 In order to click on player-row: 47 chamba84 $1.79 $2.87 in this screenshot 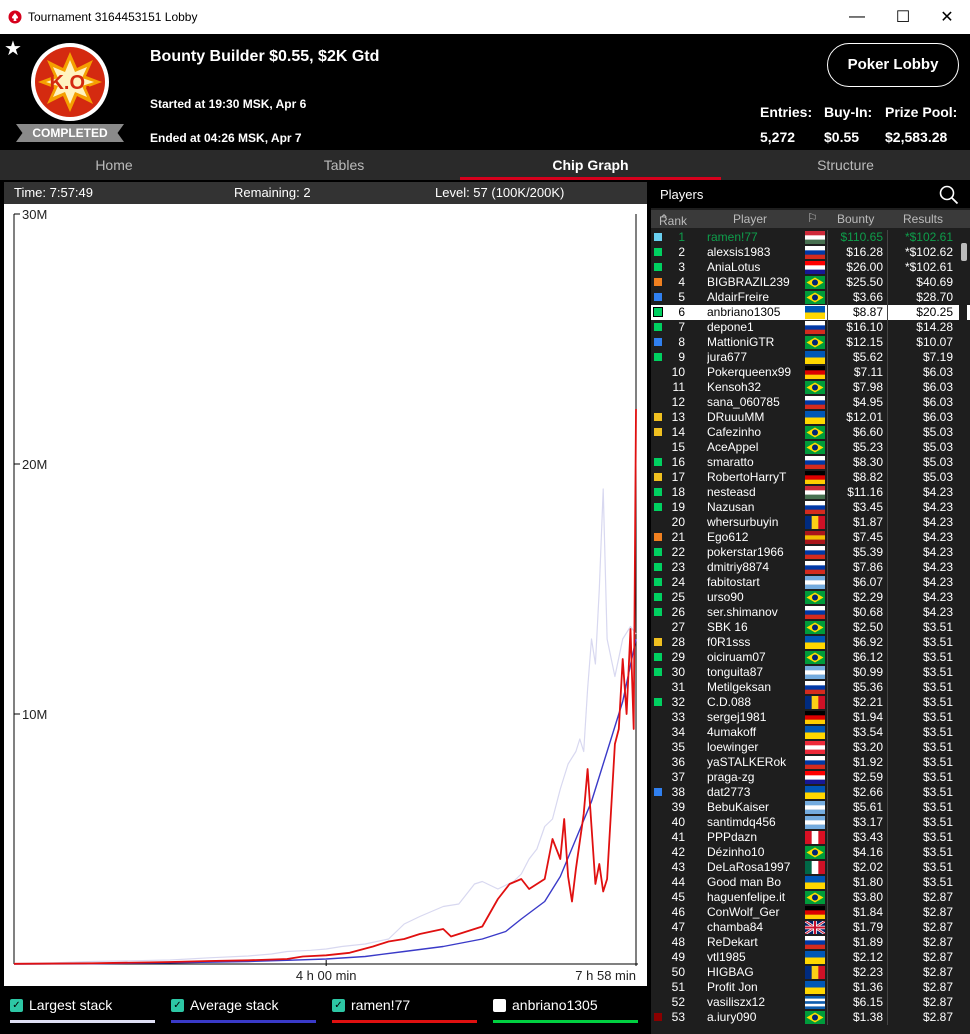, I will do `click(810, 927)`.